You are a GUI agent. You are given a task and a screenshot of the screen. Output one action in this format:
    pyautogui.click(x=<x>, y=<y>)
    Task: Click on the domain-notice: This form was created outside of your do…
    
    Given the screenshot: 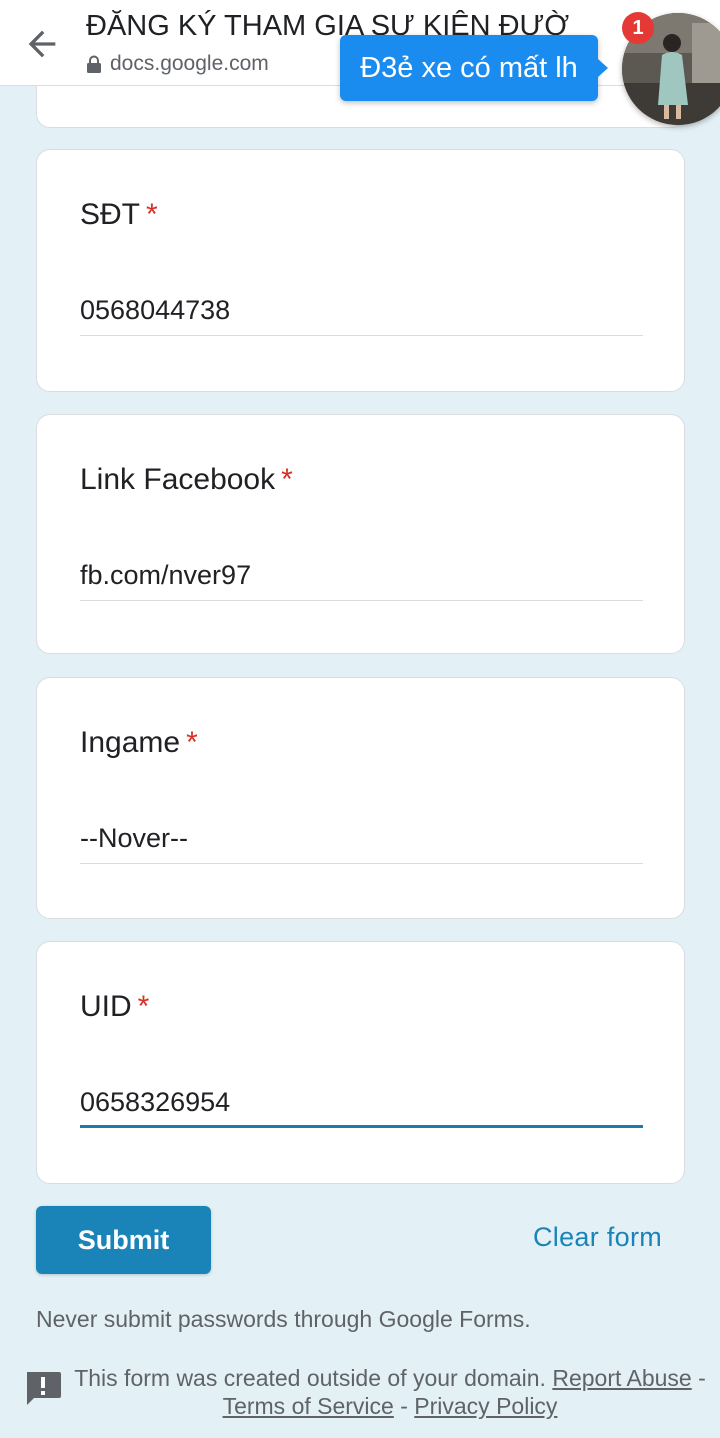 What is the action you would take?
    pyautogui.click(x=310, y=1378)
    